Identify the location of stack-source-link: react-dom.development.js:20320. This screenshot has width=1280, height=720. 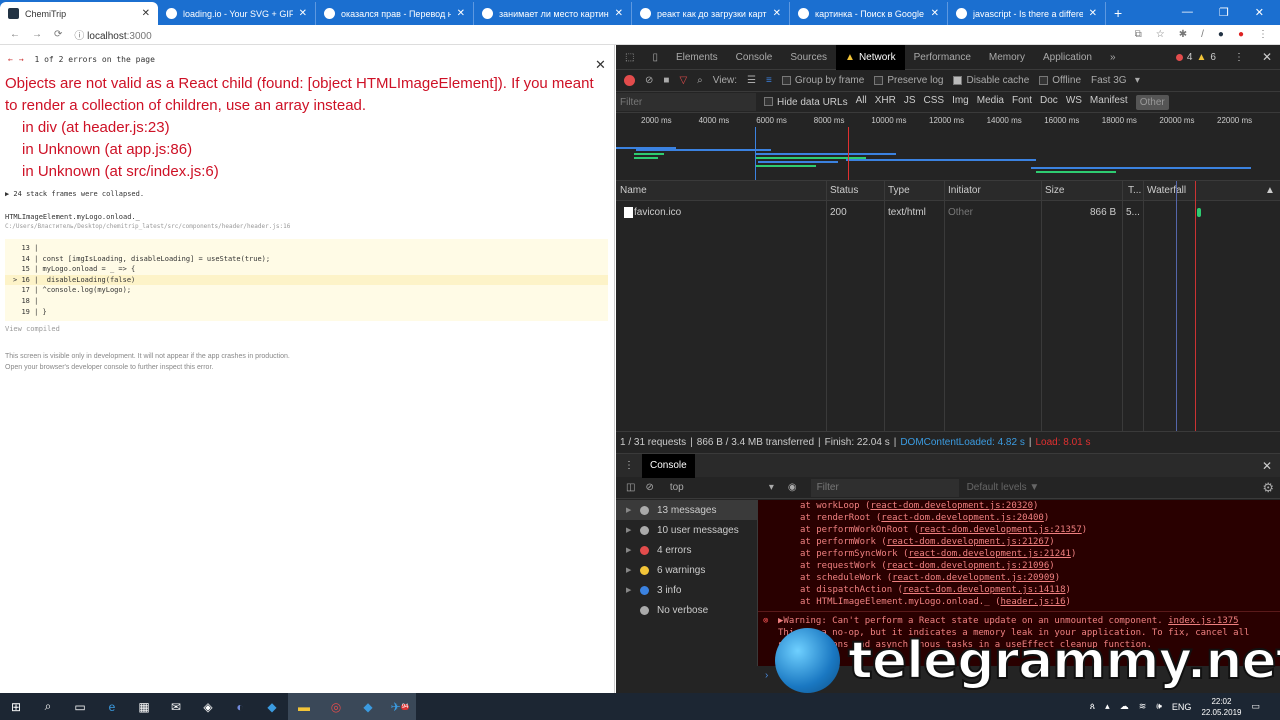
(951, 506).